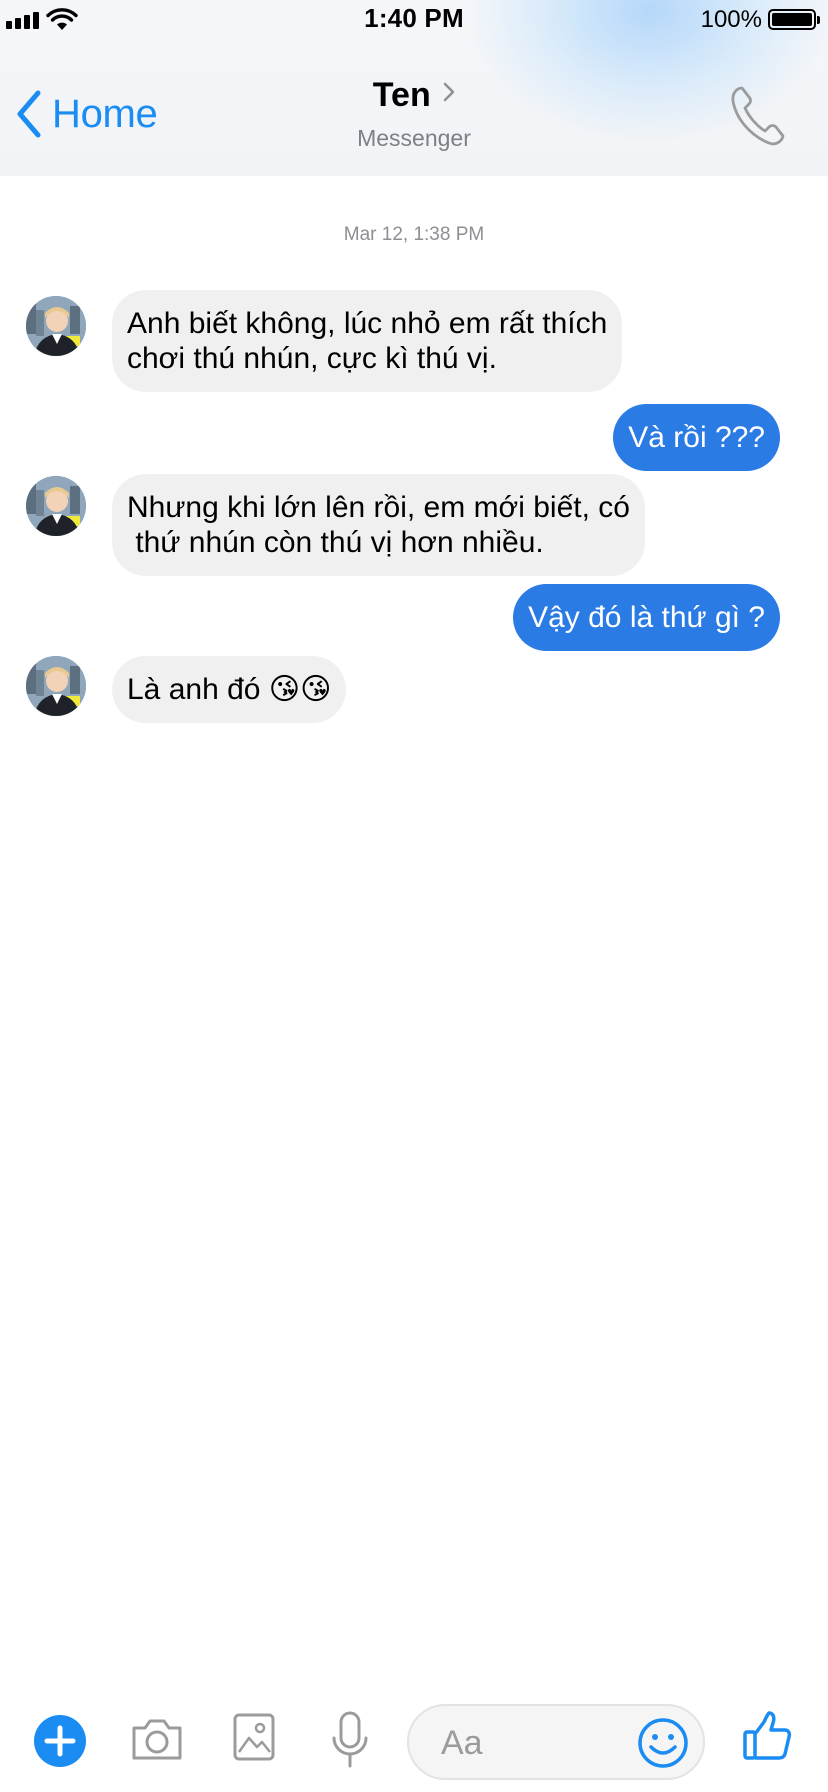 This screenshot has width=828, height=1792. I want to click on battery-icon, so click(794, 19).